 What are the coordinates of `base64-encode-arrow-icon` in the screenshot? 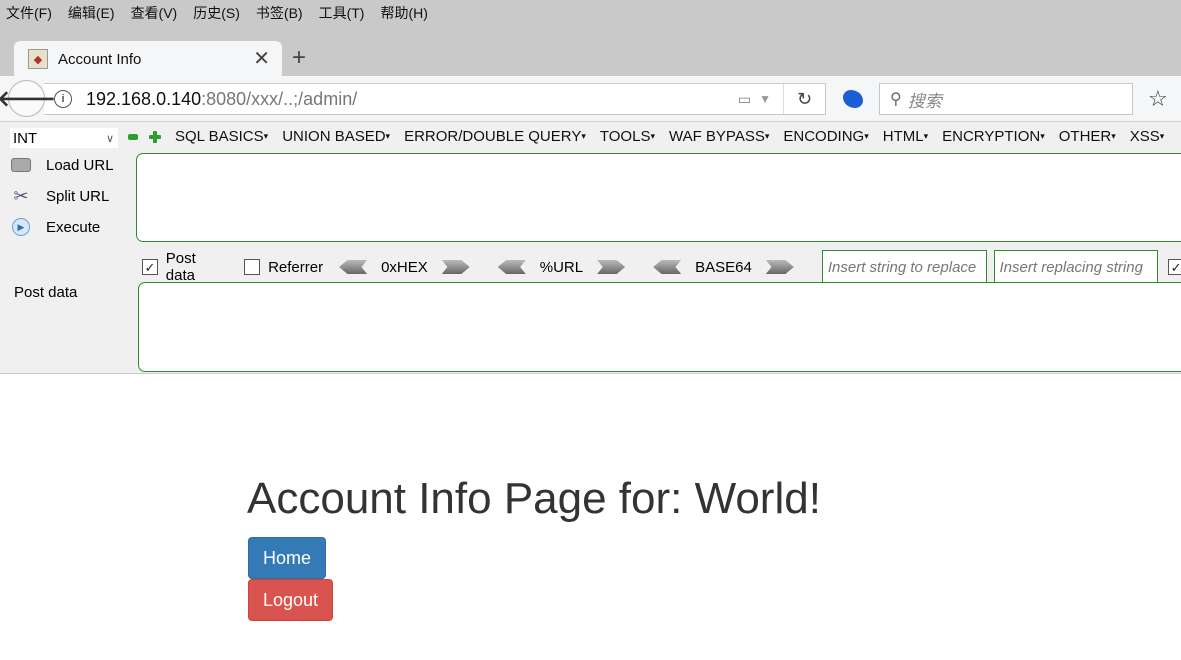 It's located at (779, 267).